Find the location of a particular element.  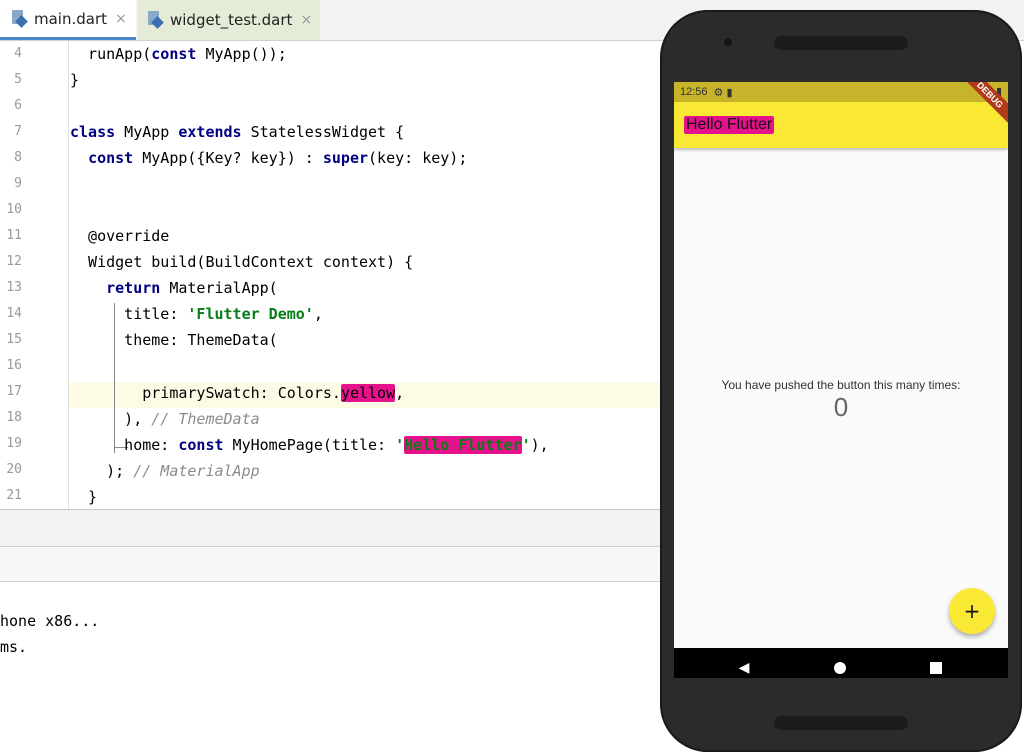

line-number: 8 is located at coordinates (18, 157).